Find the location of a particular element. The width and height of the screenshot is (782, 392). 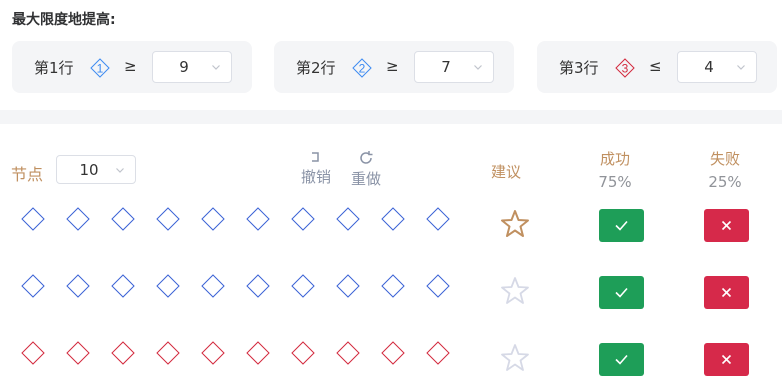

refresh-icon is located at coordinates (366, 157).